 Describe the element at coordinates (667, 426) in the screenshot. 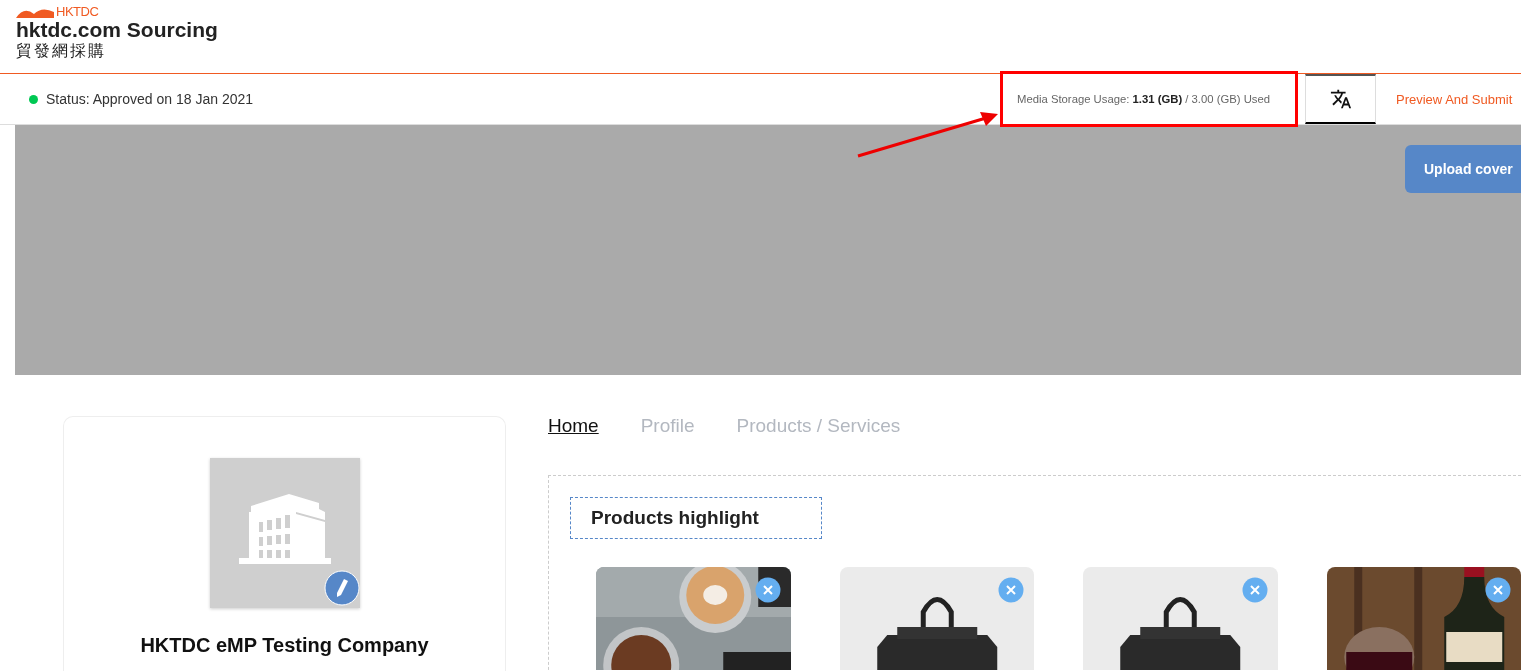

I see `nav-tab: Profile` at that location.